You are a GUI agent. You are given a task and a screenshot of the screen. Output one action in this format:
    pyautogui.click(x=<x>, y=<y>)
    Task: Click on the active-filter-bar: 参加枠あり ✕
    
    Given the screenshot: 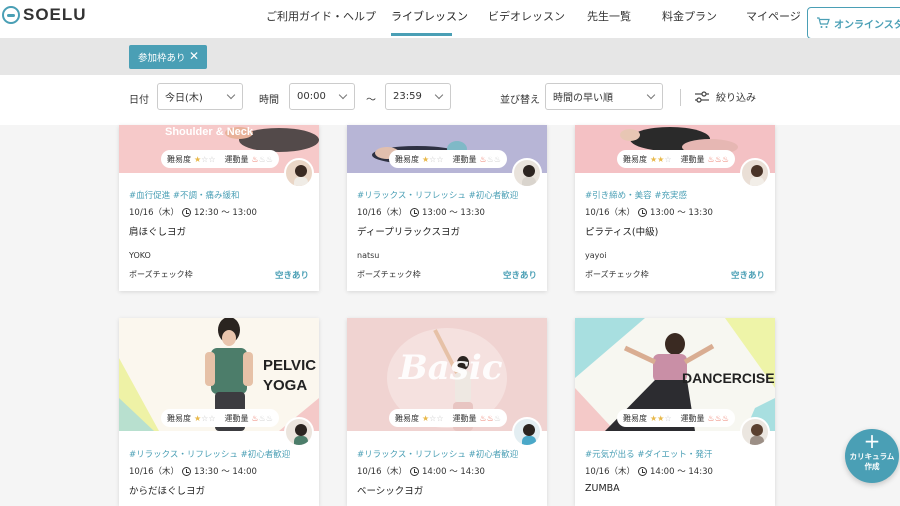 What is the action you would take?
    pyautogui.click(x=450, y=56)
    